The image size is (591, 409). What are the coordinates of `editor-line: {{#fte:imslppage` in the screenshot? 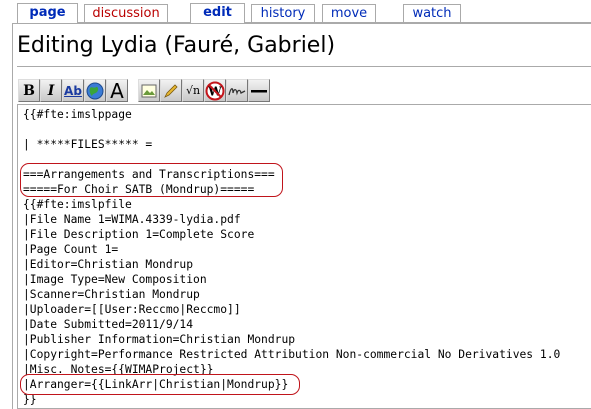 It's located at (77, 114).